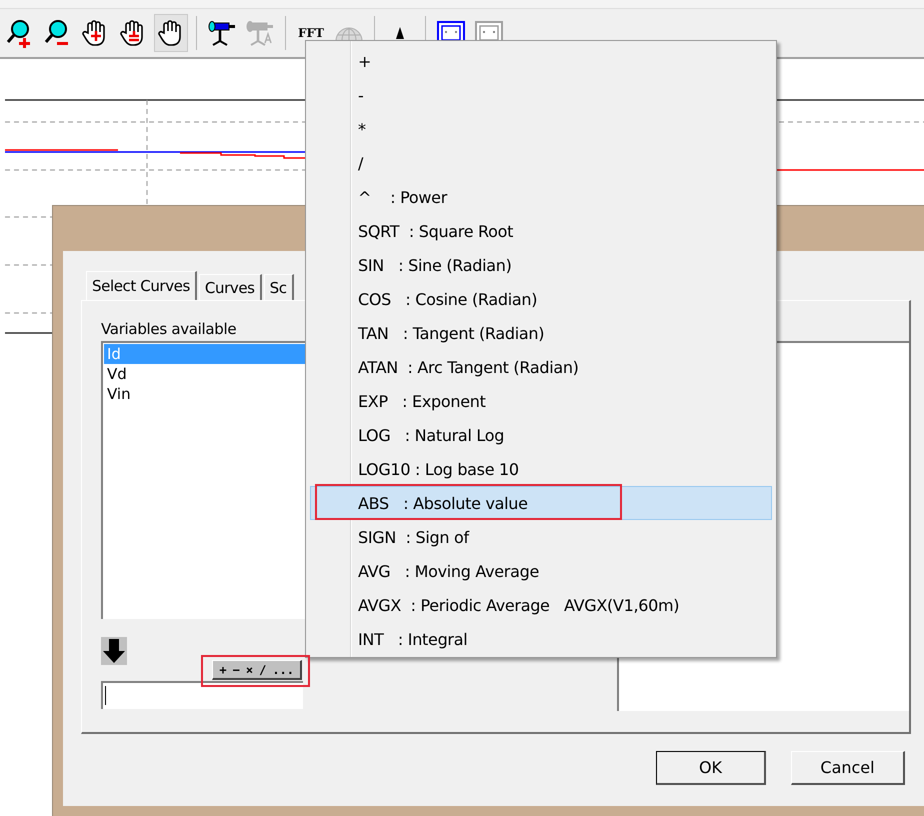 This screenshot has width=924, height=816. I want to click on menu-item: AVGX : Periodic Average AVGX(V1,60m), so click(541, 605).